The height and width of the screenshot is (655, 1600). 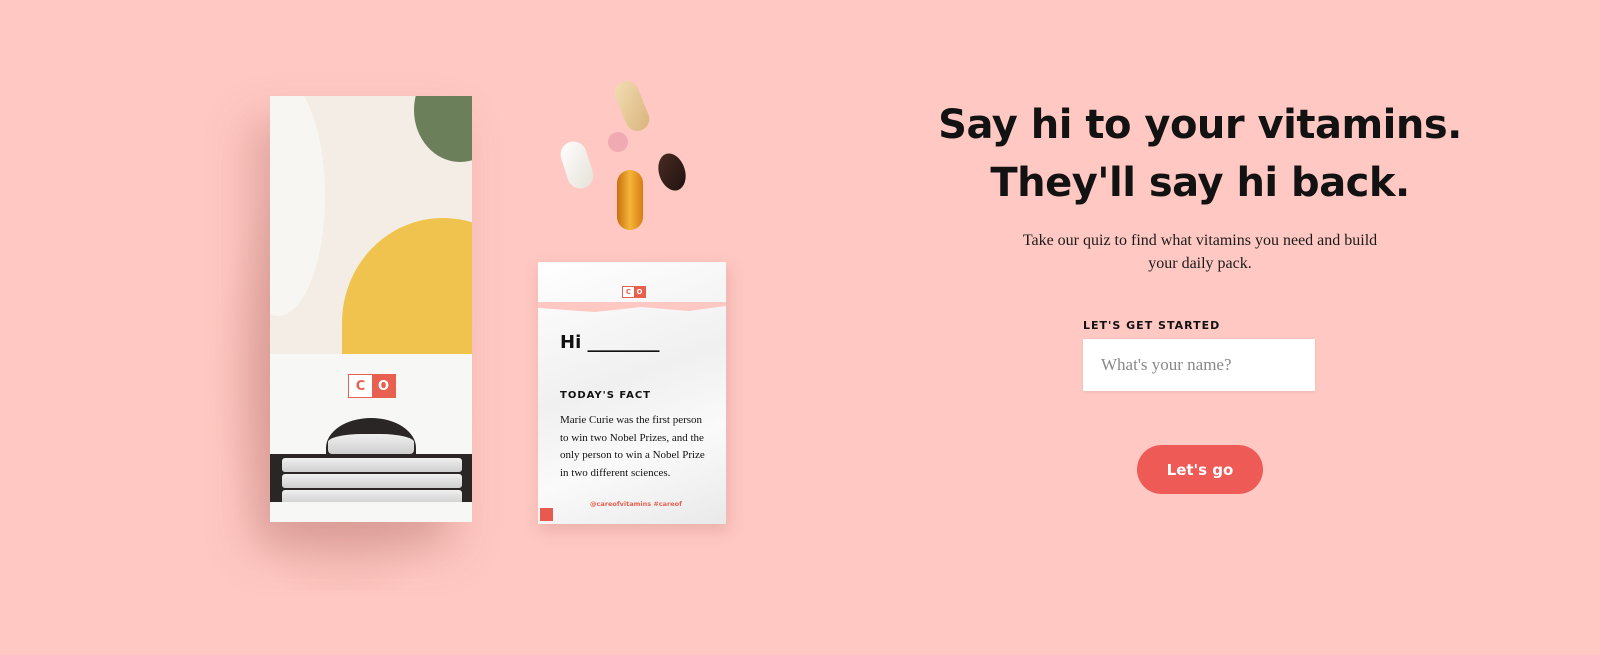 What do you see at coordinates (360, 386) in the screenshot?
I see `box-logo-c: C` at bounding box center [360, 386].